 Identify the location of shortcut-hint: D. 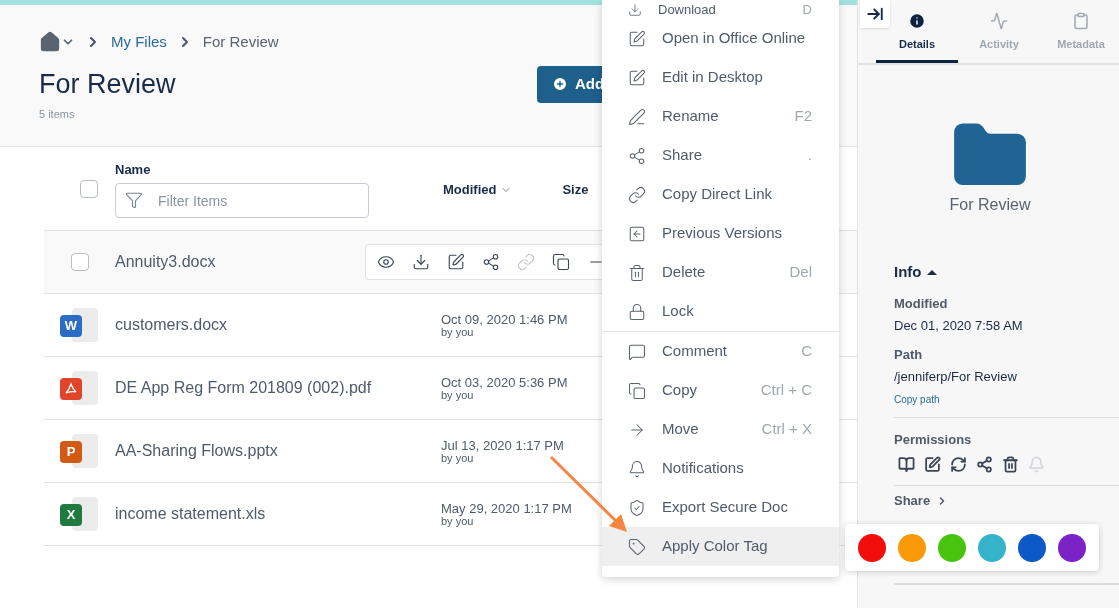
(807, 9).